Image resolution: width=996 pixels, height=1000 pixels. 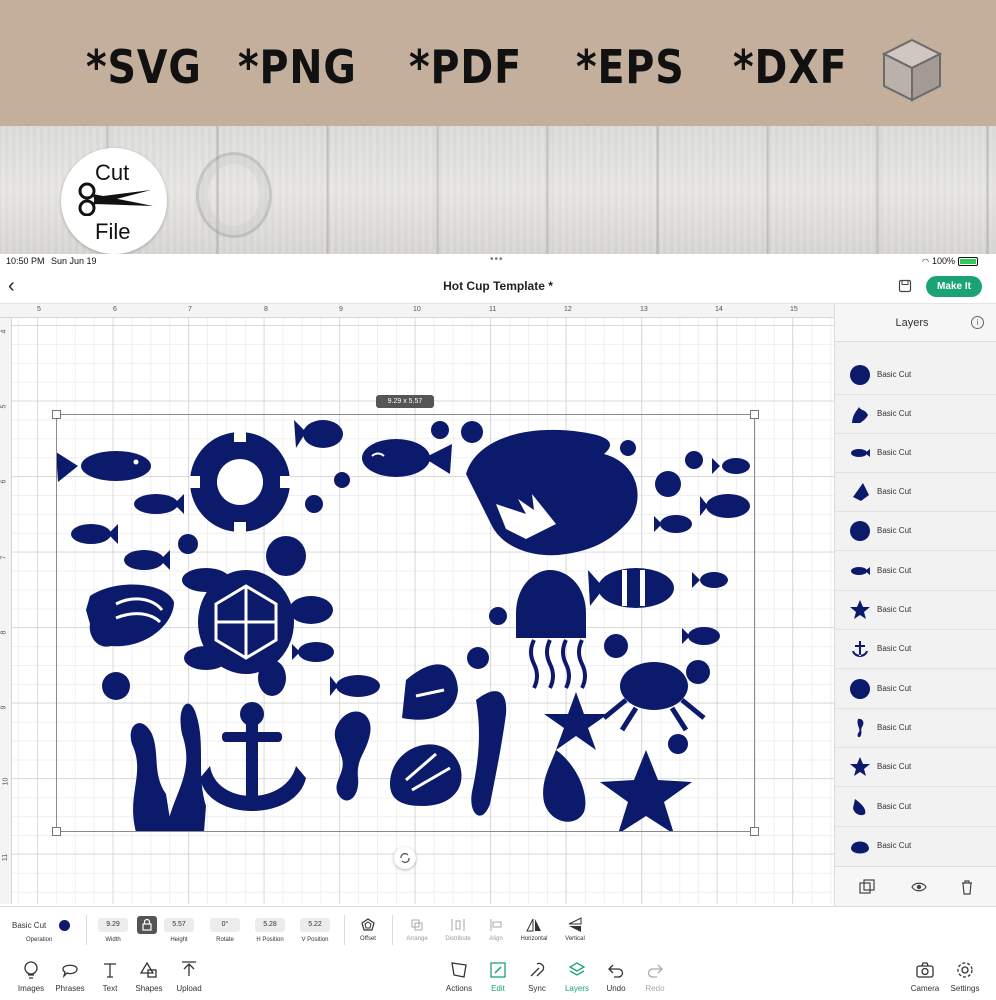 What do you see at coordinates (4, 331) in the screenshot?
I see `ruler-v-tick: 4` at bounding box center [4, 331].